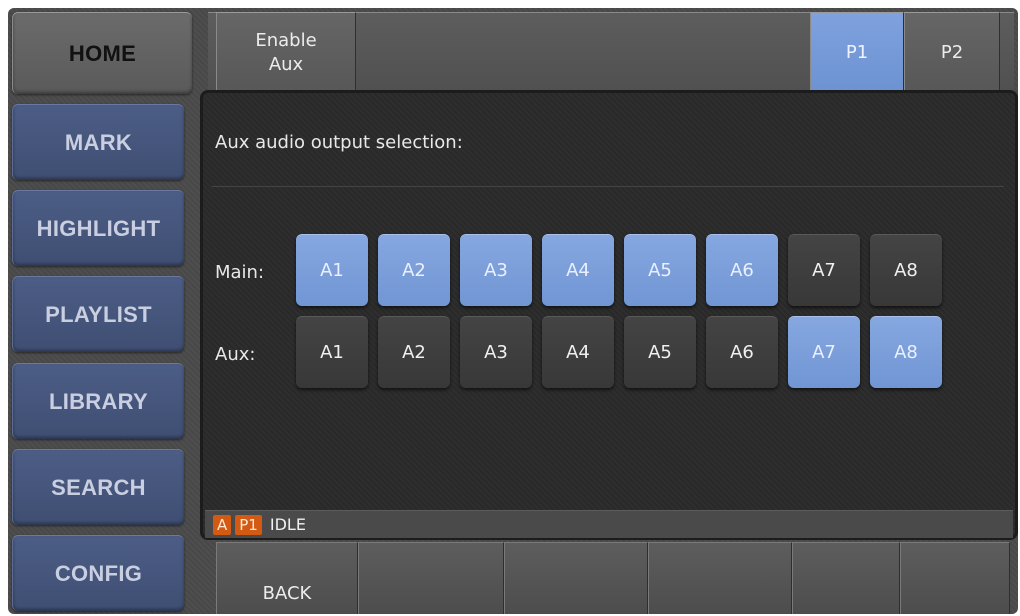 This screenshot has width=1020, height=616. I want to click on tab-p2: P2, so click(952, 52).